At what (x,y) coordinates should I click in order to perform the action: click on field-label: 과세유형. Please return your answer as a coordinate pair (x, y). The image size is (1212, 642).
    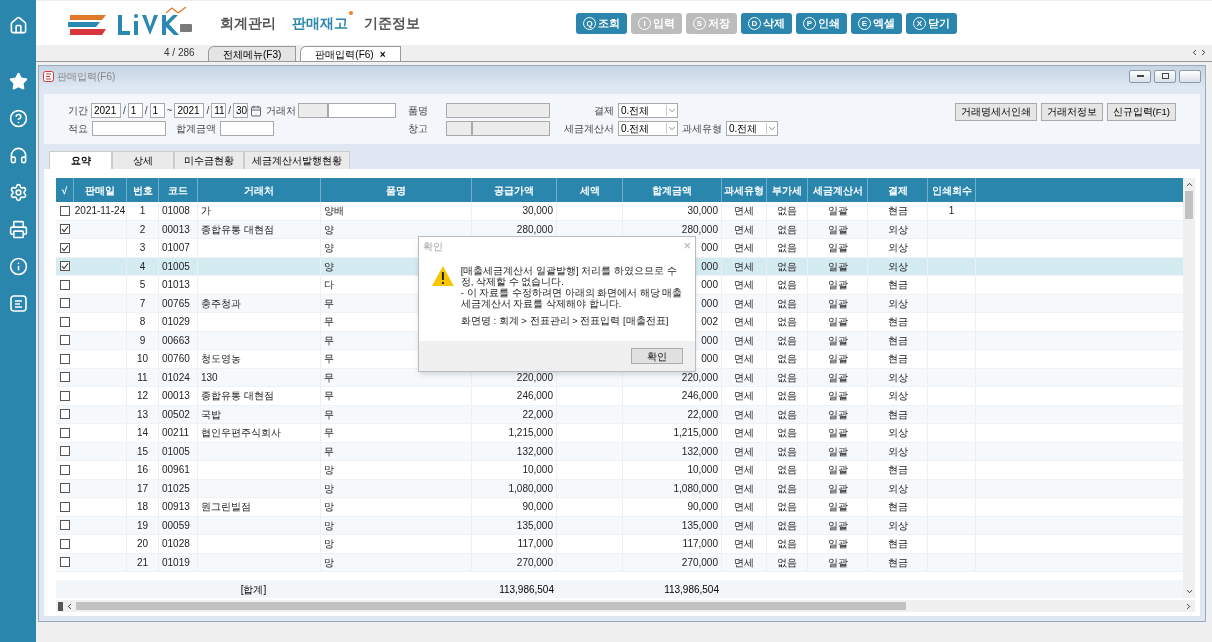
    Looking at the image, I should click on (701, 129).